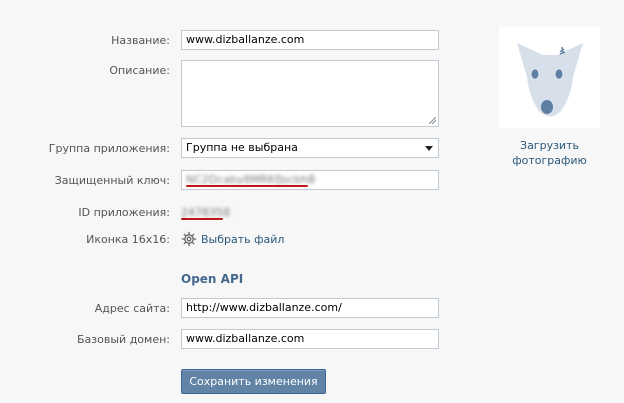 The height and width of the screenshot is (403, 624). I want to click on name-input: www.dizballanze.com, so click(310, 40).